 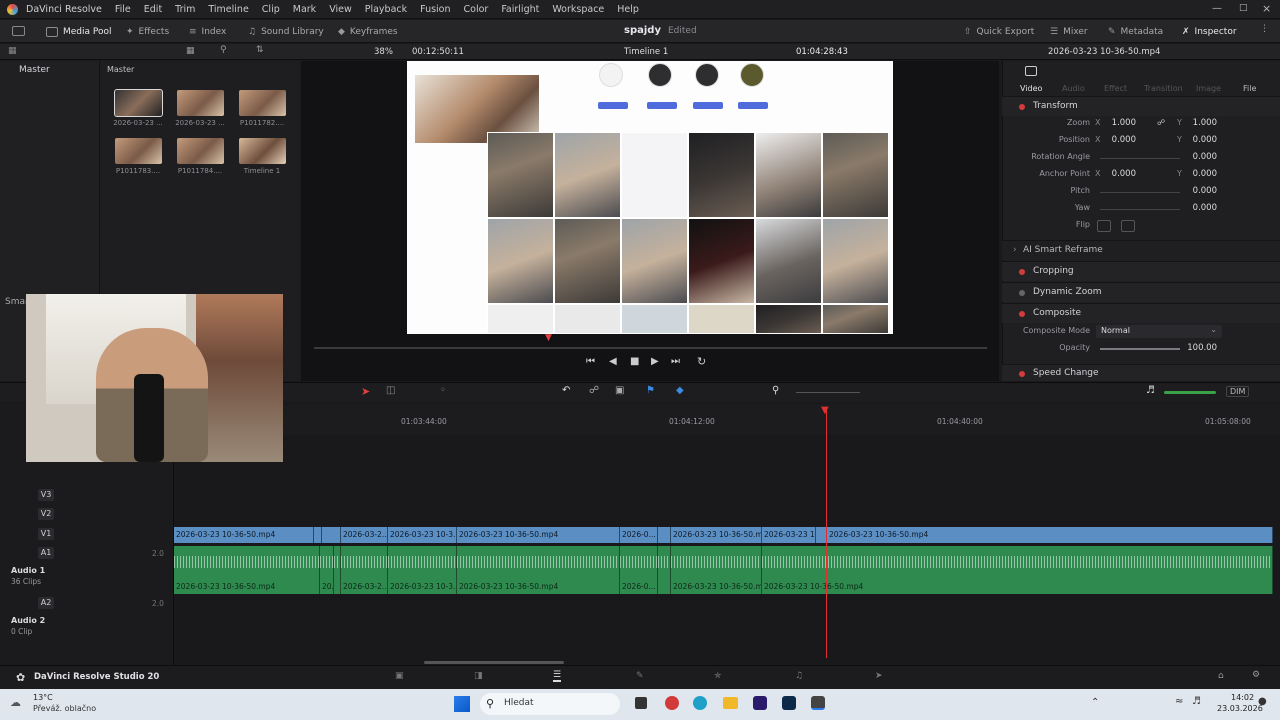 What do you see at coordinates (1208, 88) in the screenshot?
I see `tab-image: Image` at bounding box center [1208, 88].